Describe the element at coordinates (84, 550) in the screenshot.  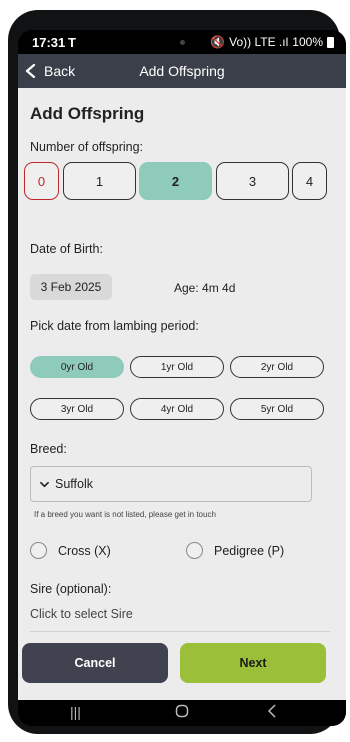
I see `cross-label: Cross (X)` at that location.